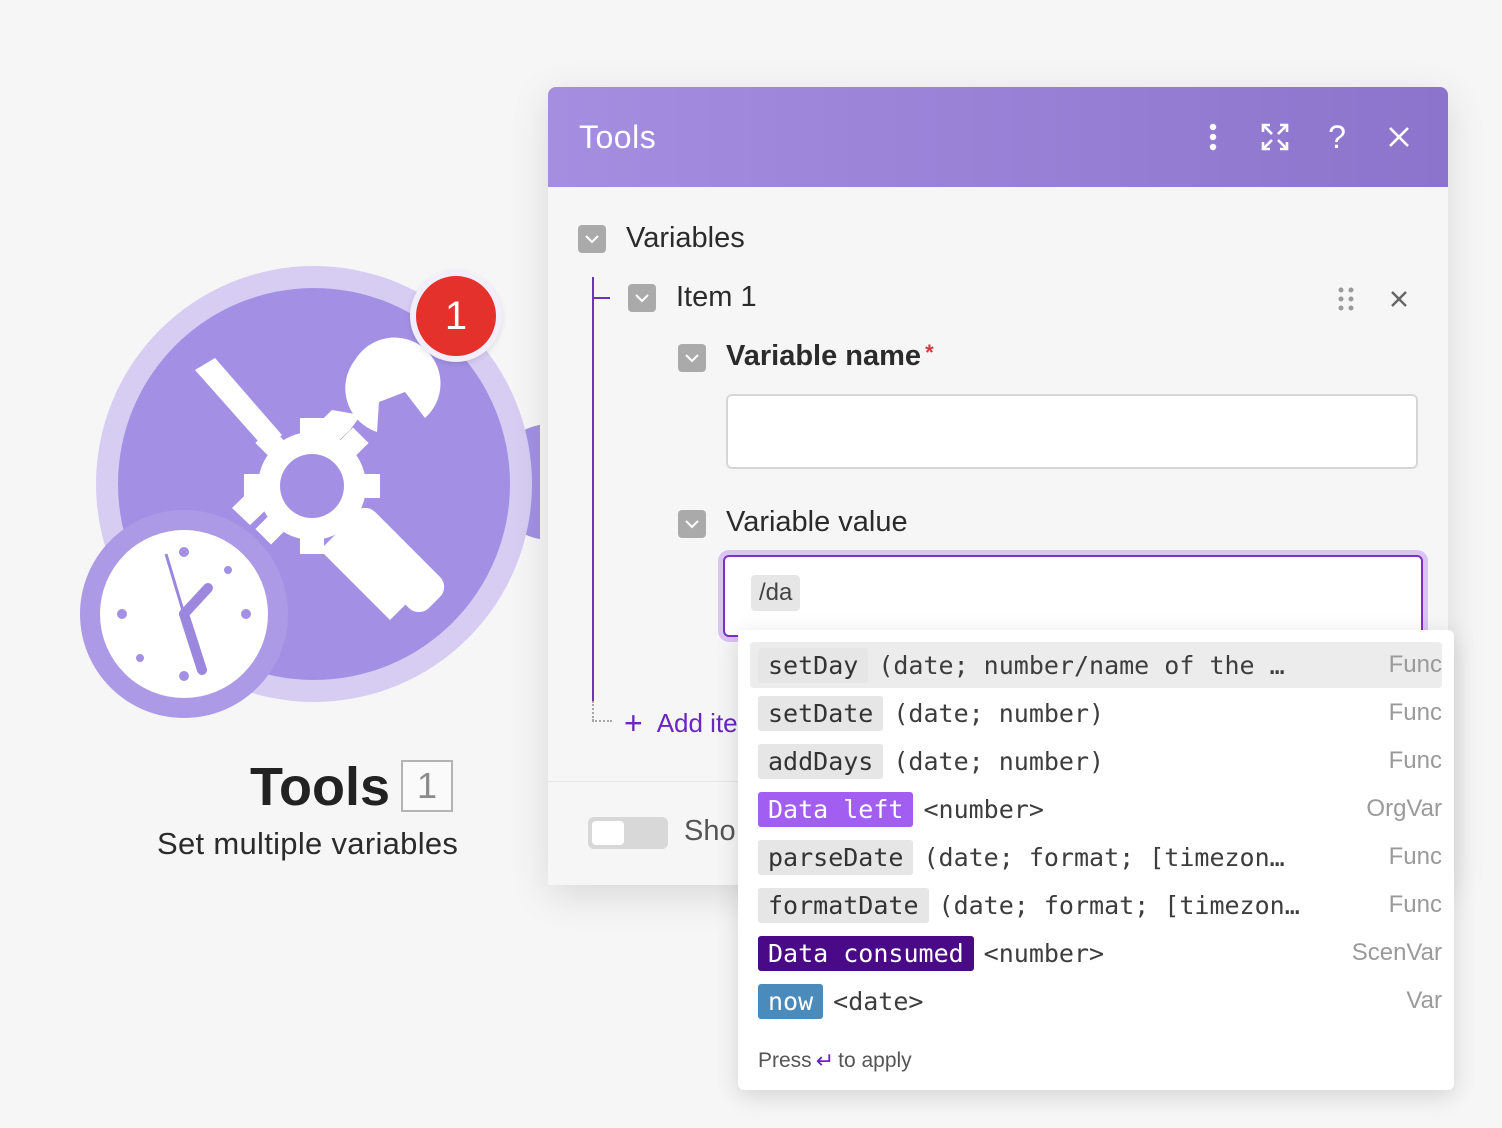 The image size is (1502, 1128). Describe the element at coordinates (710, 831) in the screenshot. I see `show-advanced-label: Sho` at that location.